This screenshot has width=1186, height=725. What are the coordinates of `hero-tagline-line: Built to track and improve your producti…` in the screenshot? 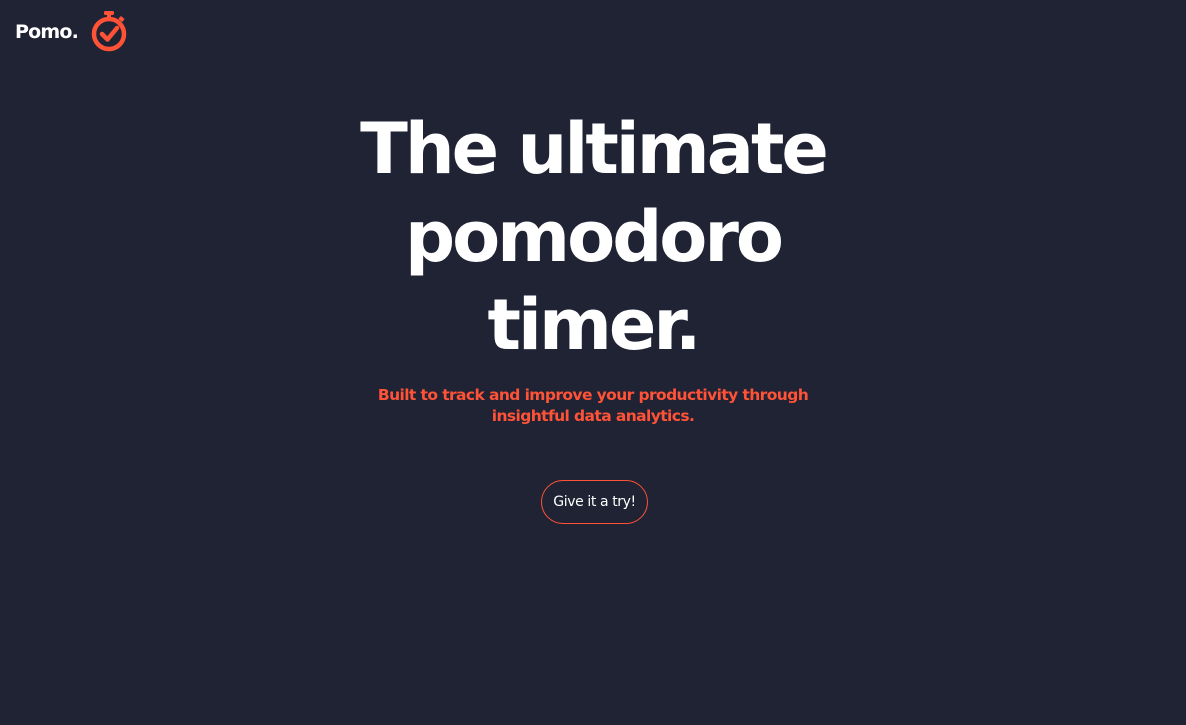 It's located at (593, 395).